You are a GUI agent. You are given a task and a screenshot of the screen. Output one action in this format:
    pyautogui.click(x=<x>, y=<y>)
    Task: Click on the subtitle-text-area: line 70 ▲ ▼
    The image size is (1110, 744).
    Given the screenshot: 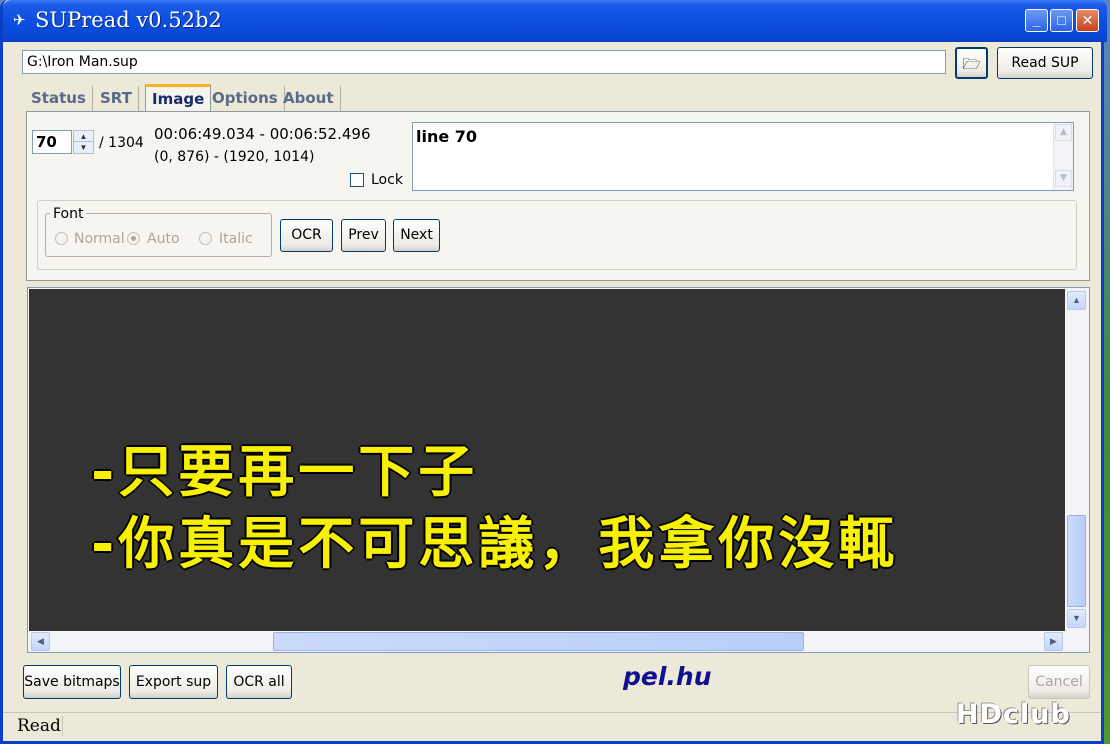 What is the action you would take?
    pyautogui.click(x=743, y=156)
    